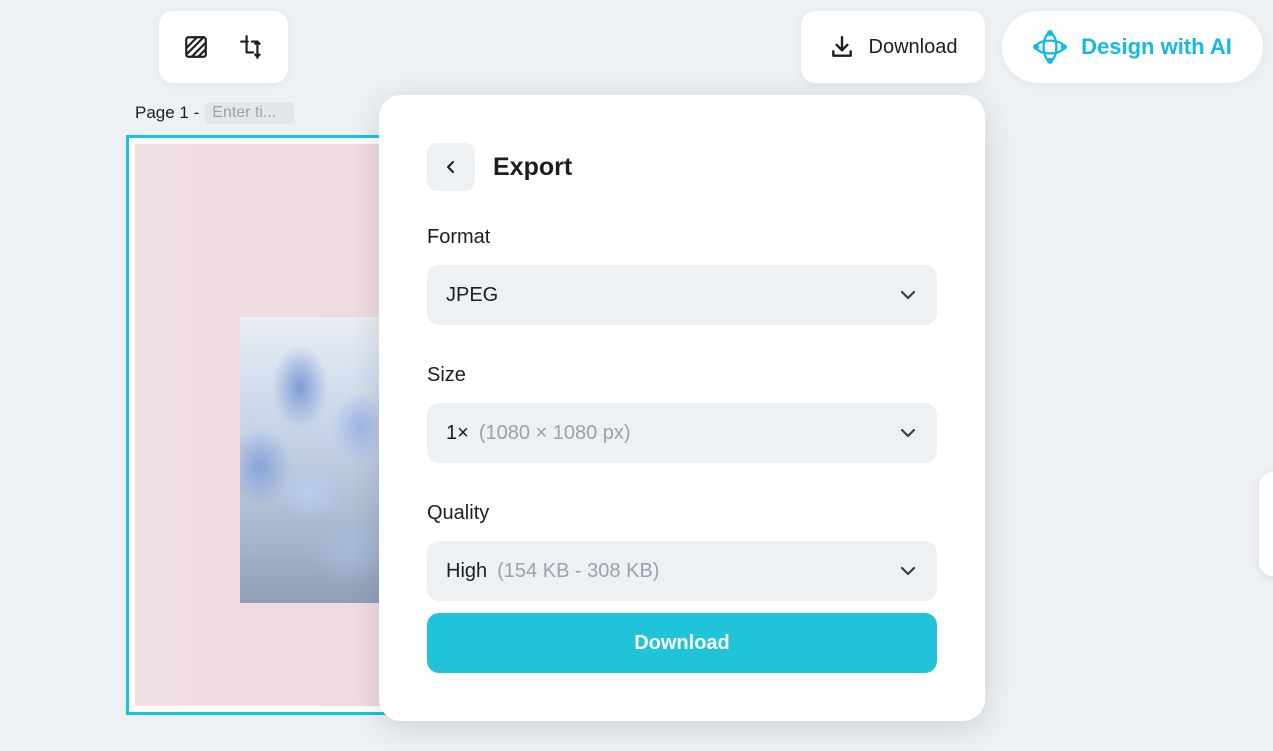 The height and width of the screenshot is (751, 1273). What do you see at coordinates (457, 432) in the screenshot?
I see `size-value: 1×` at bounding box center [457, 432].